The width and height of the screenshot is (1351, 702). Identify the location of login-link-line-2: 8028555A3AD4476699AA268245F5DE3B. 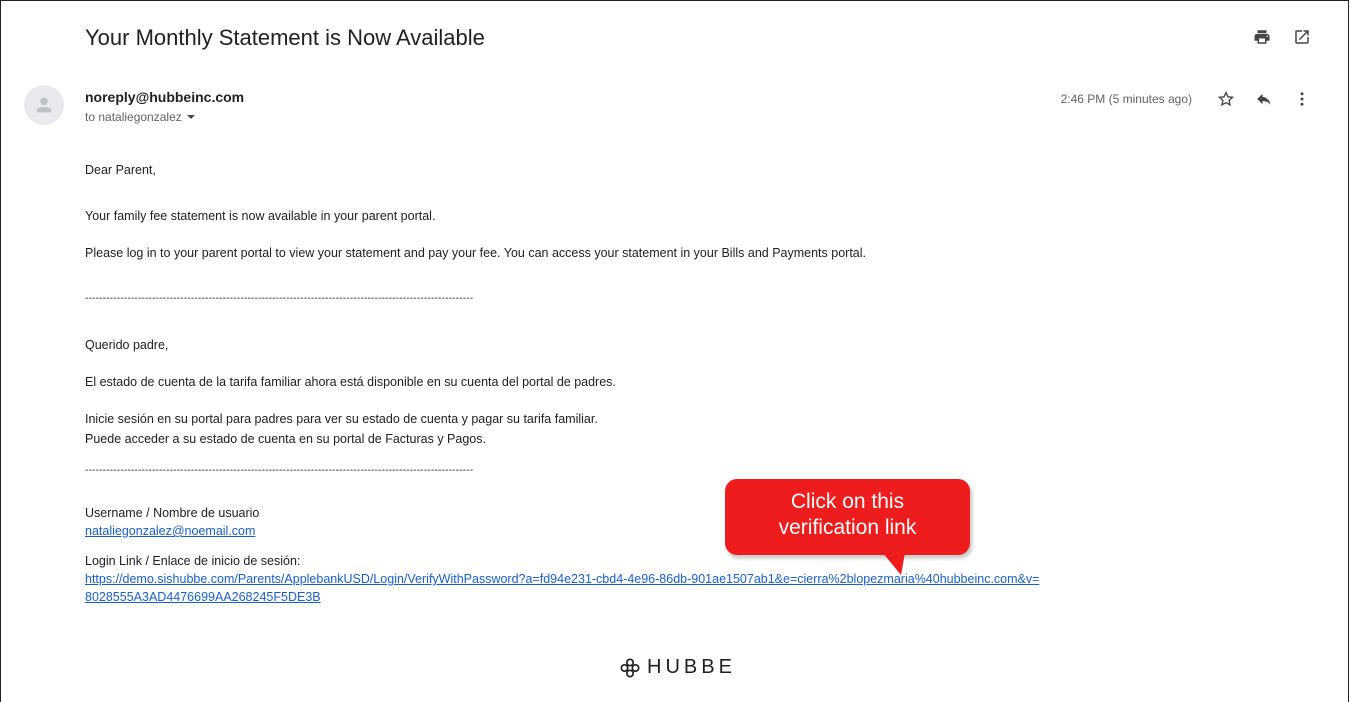
(685, 597).